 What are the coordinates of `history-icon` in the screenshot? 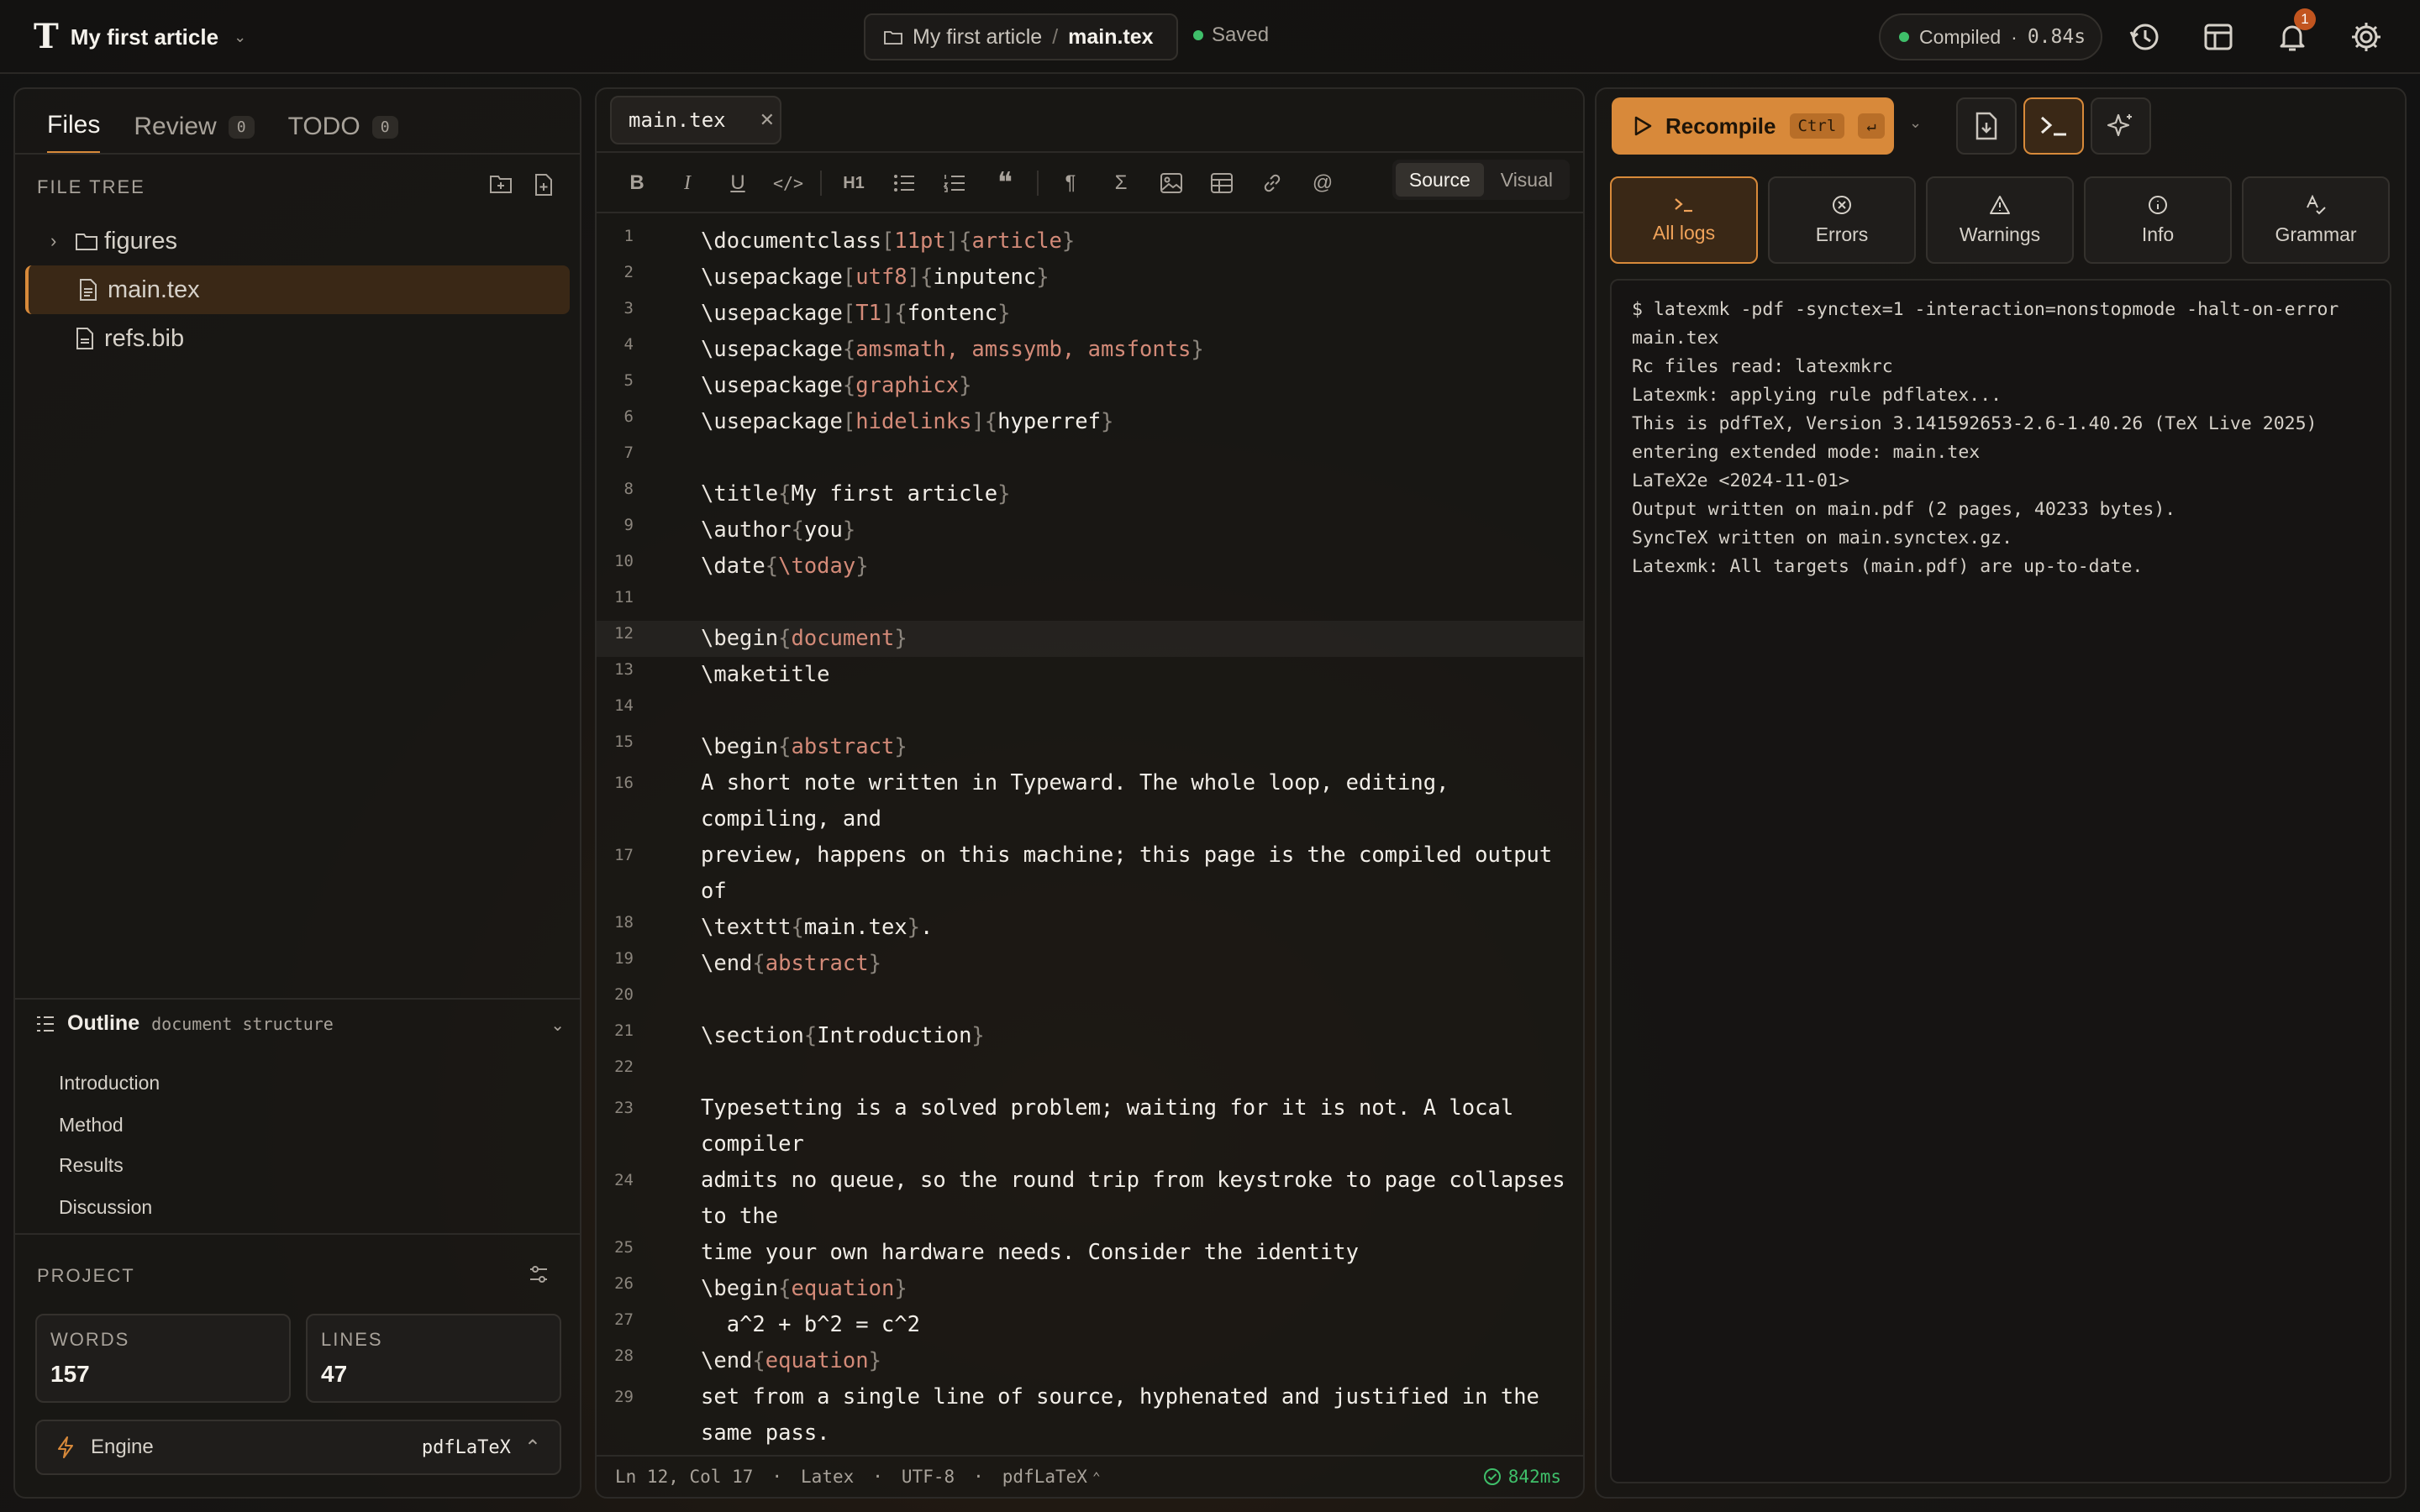 It's located at (2144, 37).